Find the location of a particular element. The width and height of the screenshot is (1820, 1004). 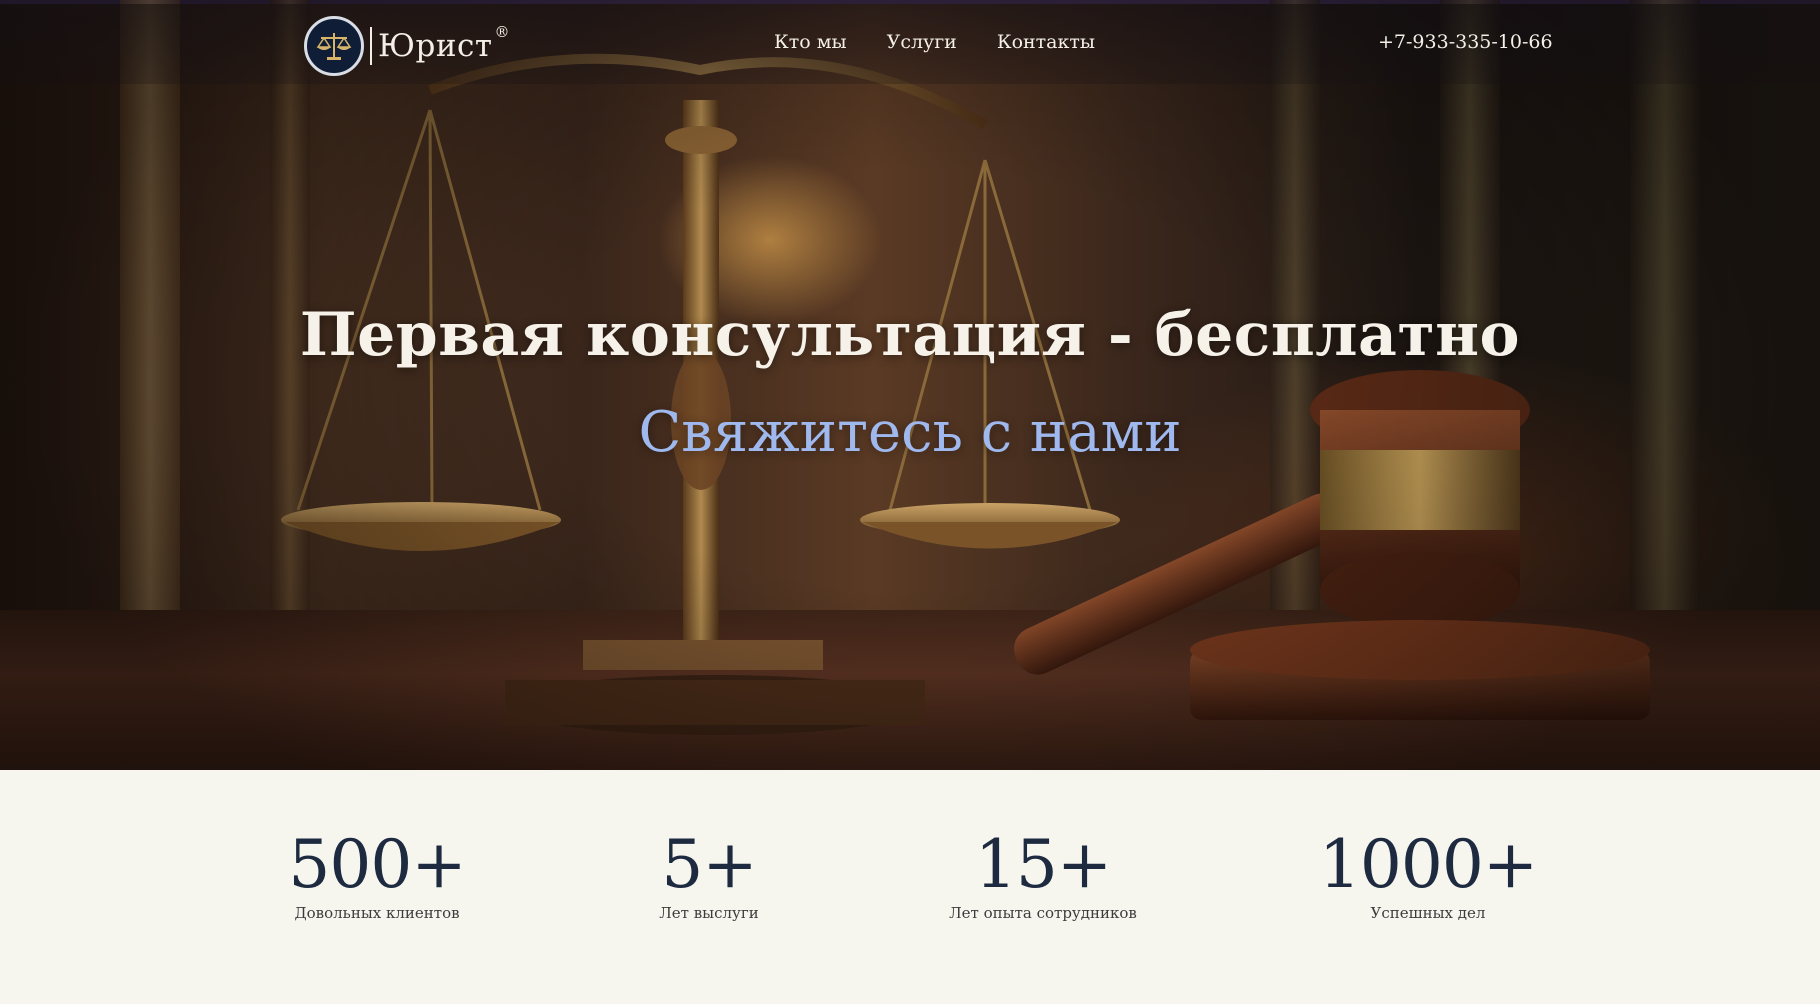

stat-value: 5+ is located at coordinates (709, 864).